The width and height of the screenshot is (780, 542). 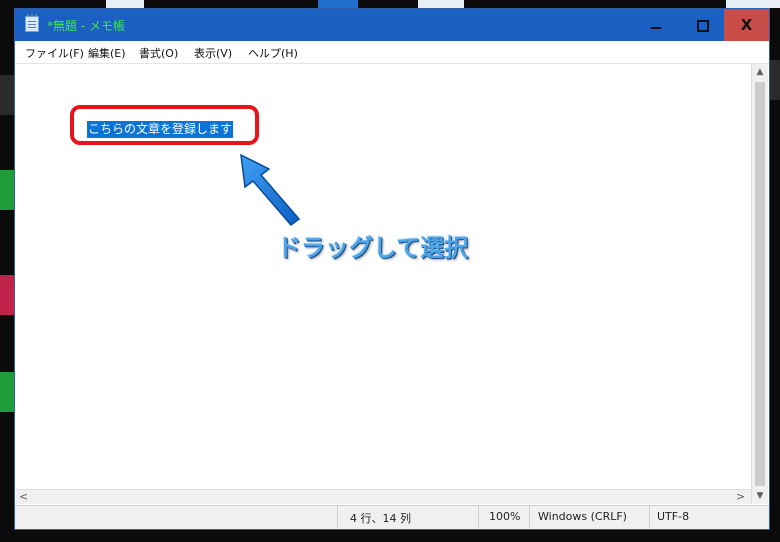 I want to click on menu-edit: 編集(E), so click(x=107, y=53).